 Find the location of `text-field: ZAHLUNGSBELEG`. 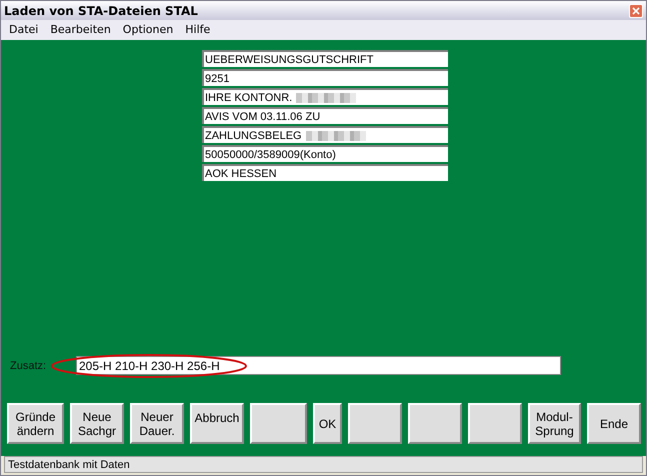

text-field: ZAHLUNGSBELEG is located at coordinates (325, 134).